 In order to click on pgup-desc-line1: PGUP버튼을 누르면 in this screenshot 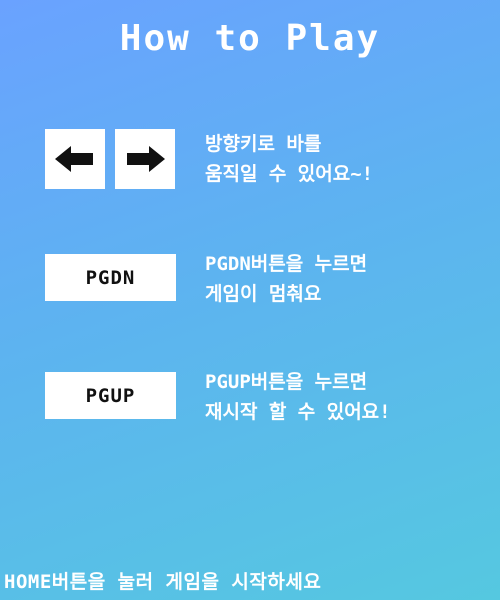, I will do `click(286, 382)`.